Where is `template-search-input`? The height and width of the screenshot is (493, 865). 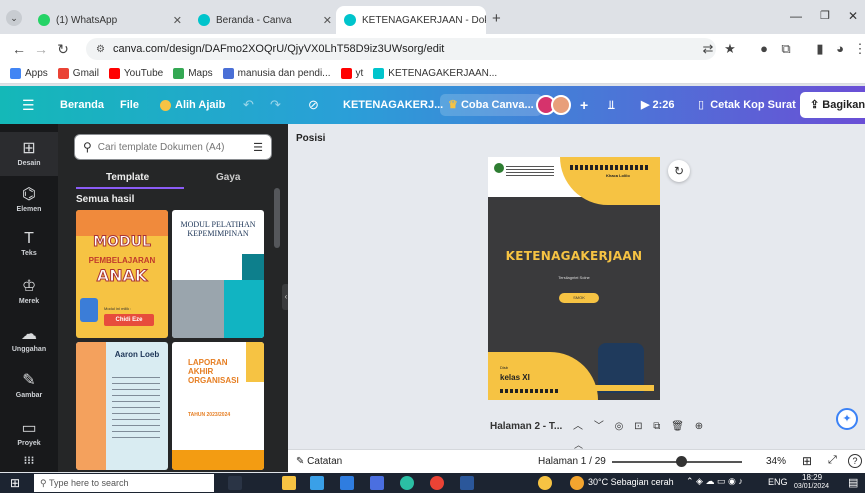 template-search-input is located at coordinates (167, 147).